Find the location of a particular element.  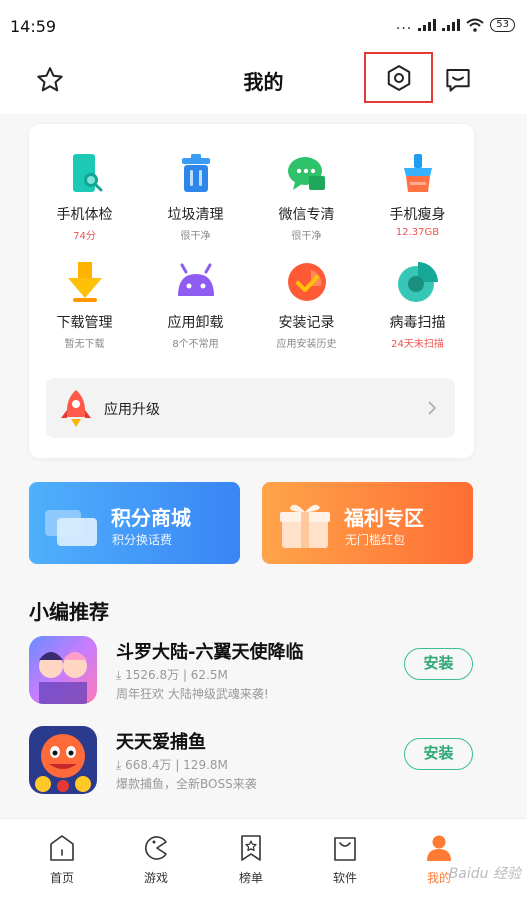

tool-phone-checkup: 手机体检 74分 is located at coordinates (84, 197).